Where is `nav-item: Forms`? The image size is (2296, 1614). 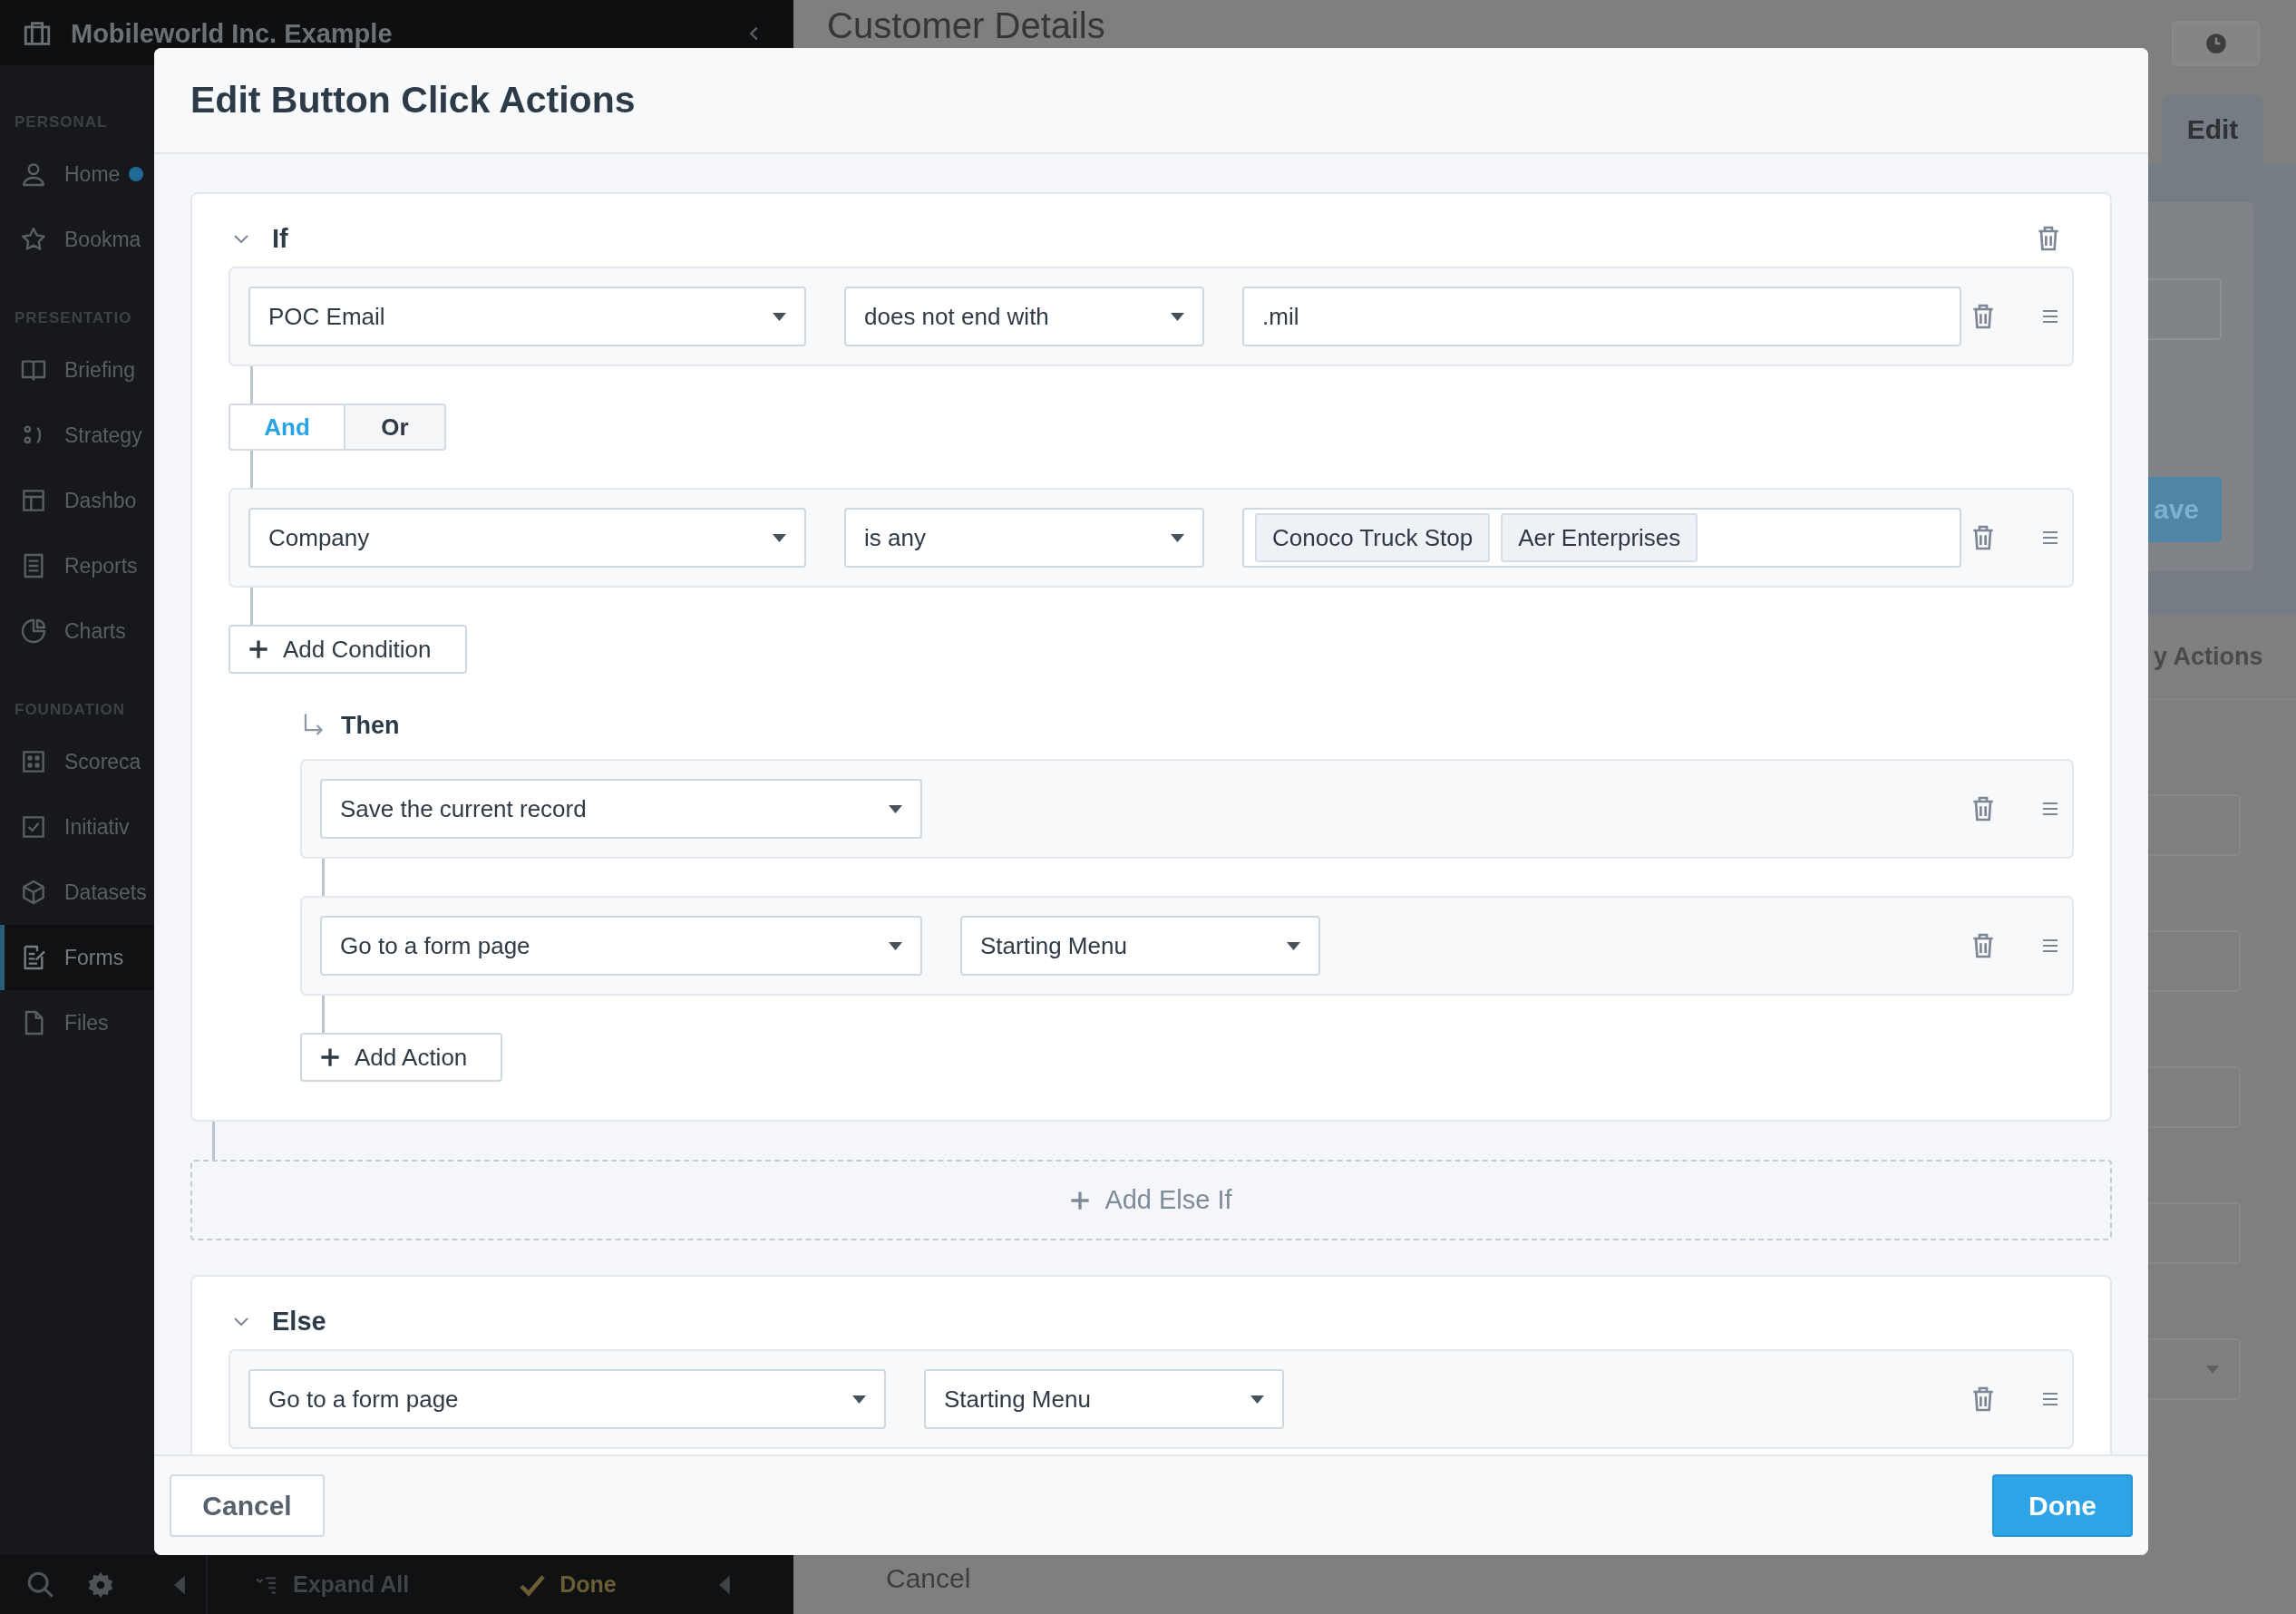
nav-item: Forms is located at coordinates (77, 958).